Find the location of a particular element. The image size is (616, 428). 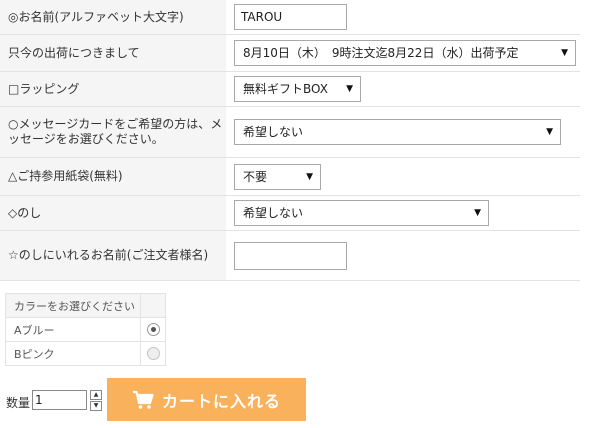

name-input: TAROU is located at coordinates (290, 17).